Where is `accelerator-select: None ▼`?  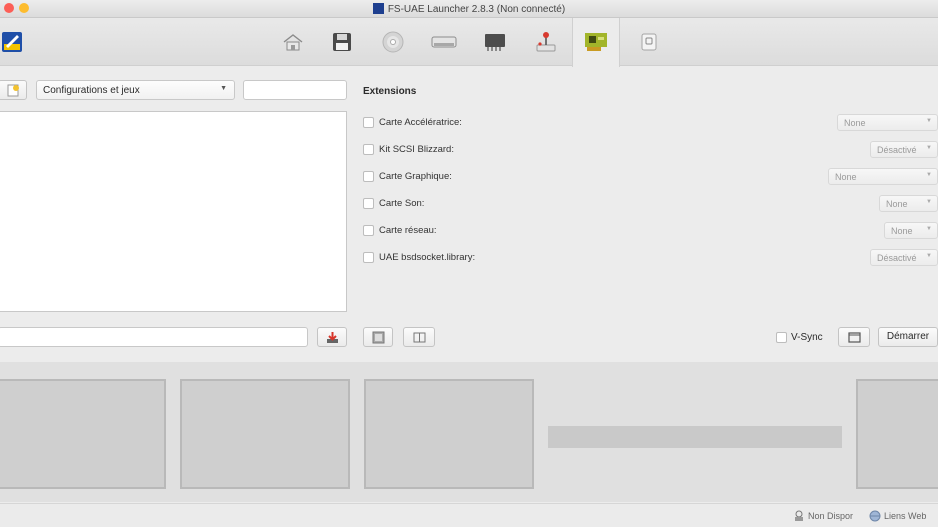
accelerator-select: None ▼ is located at coordinates (887, 122).